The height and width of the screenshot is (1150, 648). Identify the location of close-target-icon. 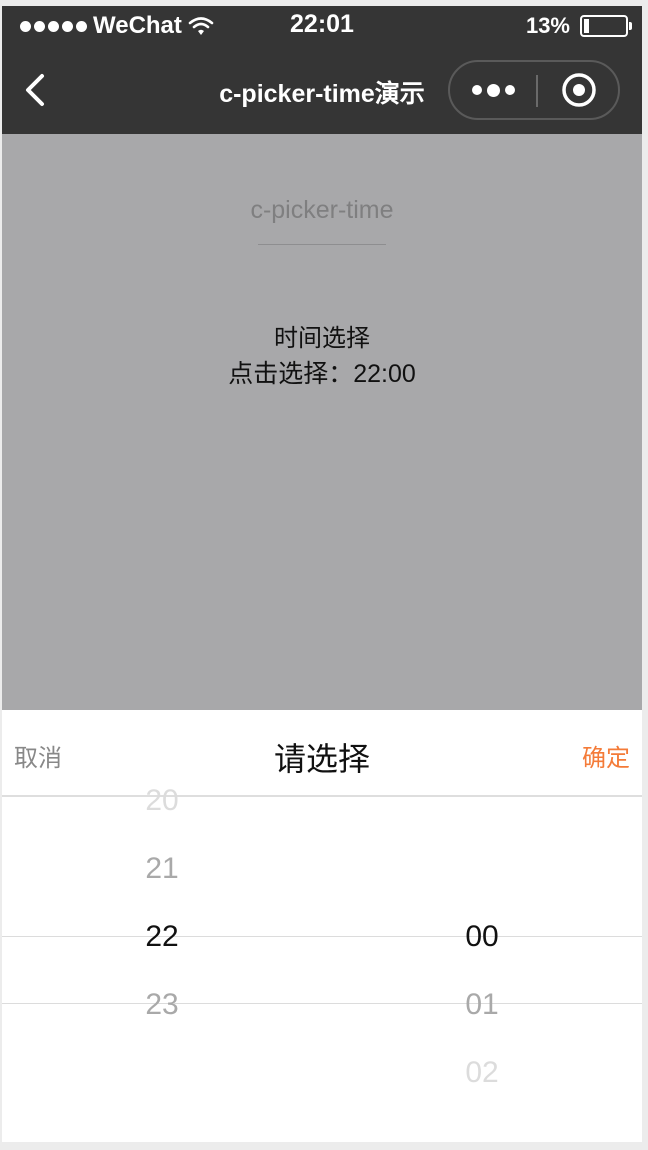
(579, 90).